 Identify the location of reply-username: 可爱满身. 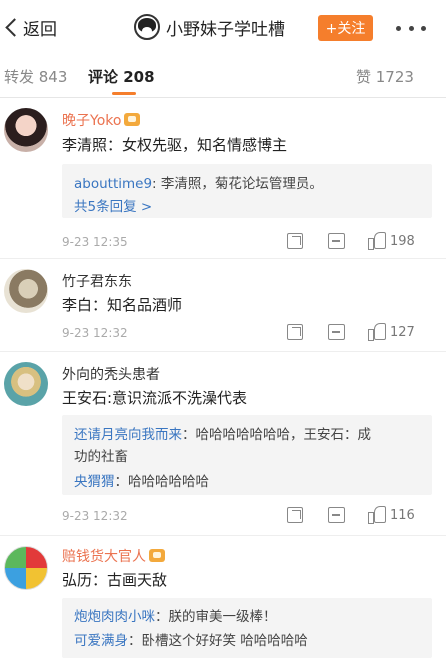
(101, 641).